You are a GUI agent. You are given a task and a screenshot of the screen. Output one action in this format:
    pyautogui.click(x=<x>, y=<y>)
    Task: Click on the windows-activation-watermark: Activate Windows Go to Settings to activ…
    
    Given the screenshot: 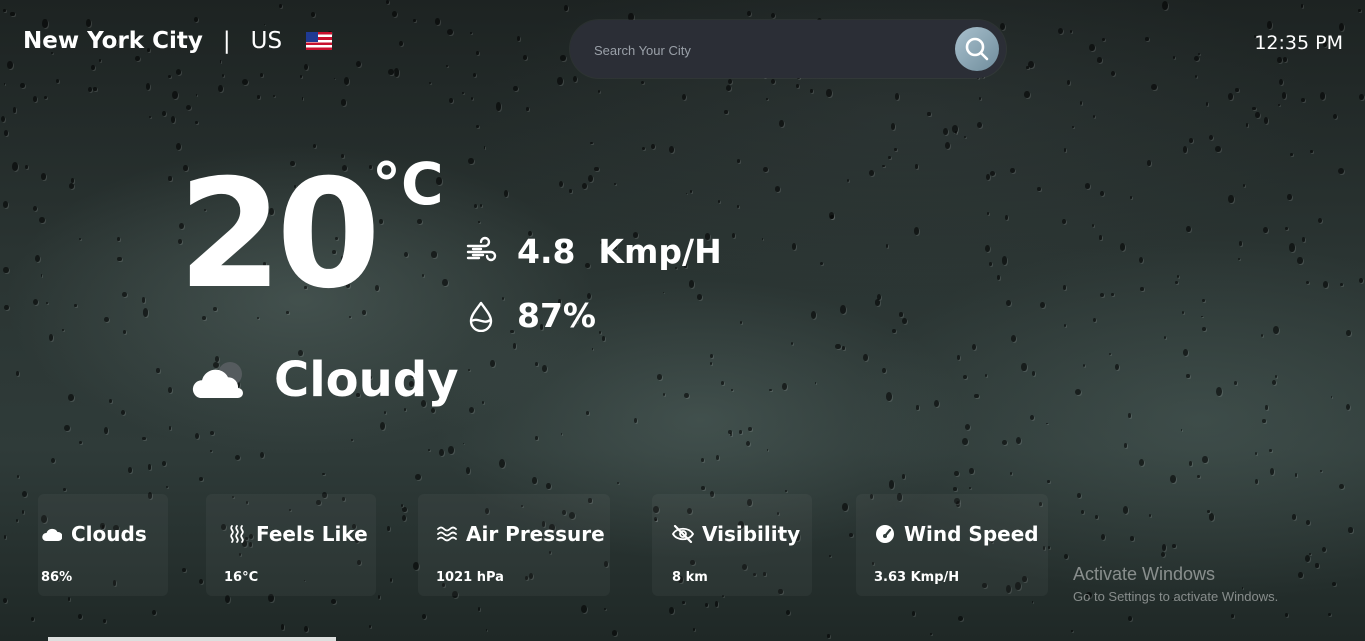 What is the action you would take?
    pyautogui.click(x=1175, y=584)
    